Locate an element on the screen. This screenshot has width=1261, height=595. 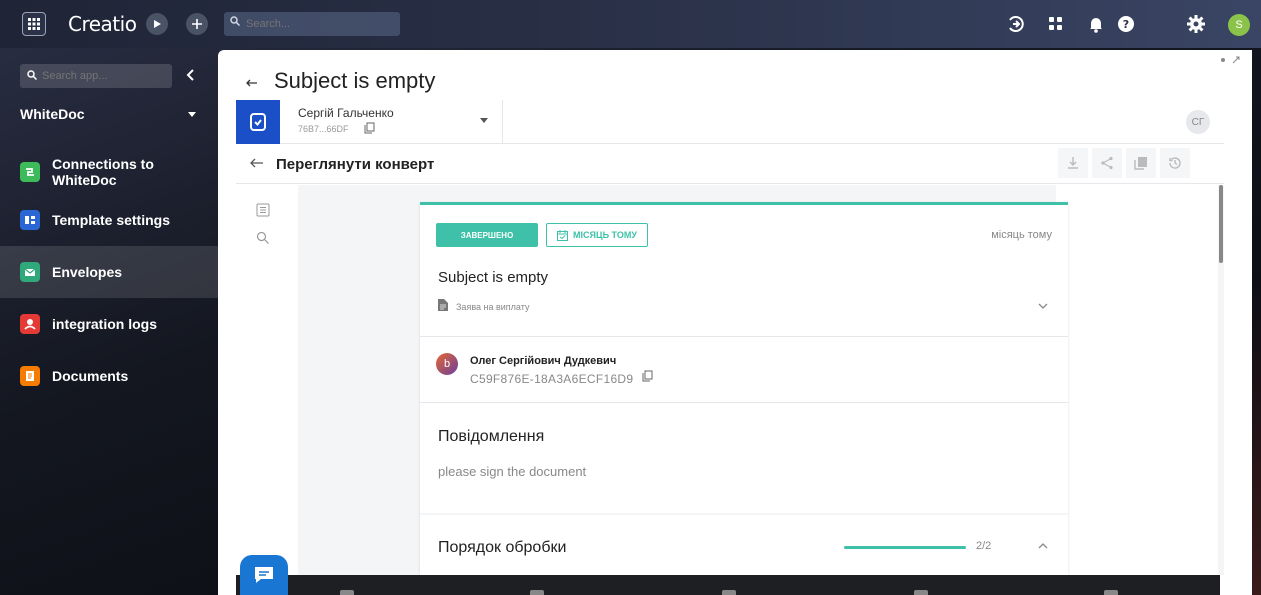
app-search-input is located at coordinates (96, 76).